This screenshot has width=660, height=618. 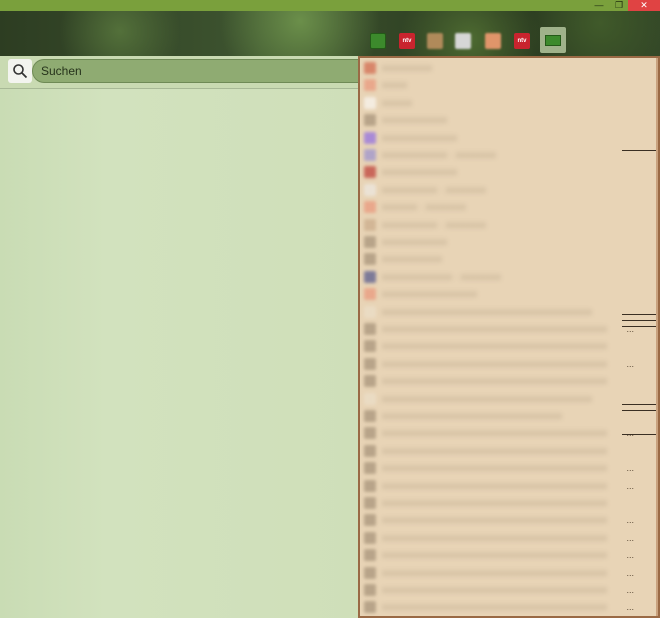 I want to click on maximize-button: ❐, so click(x=619, y=5).